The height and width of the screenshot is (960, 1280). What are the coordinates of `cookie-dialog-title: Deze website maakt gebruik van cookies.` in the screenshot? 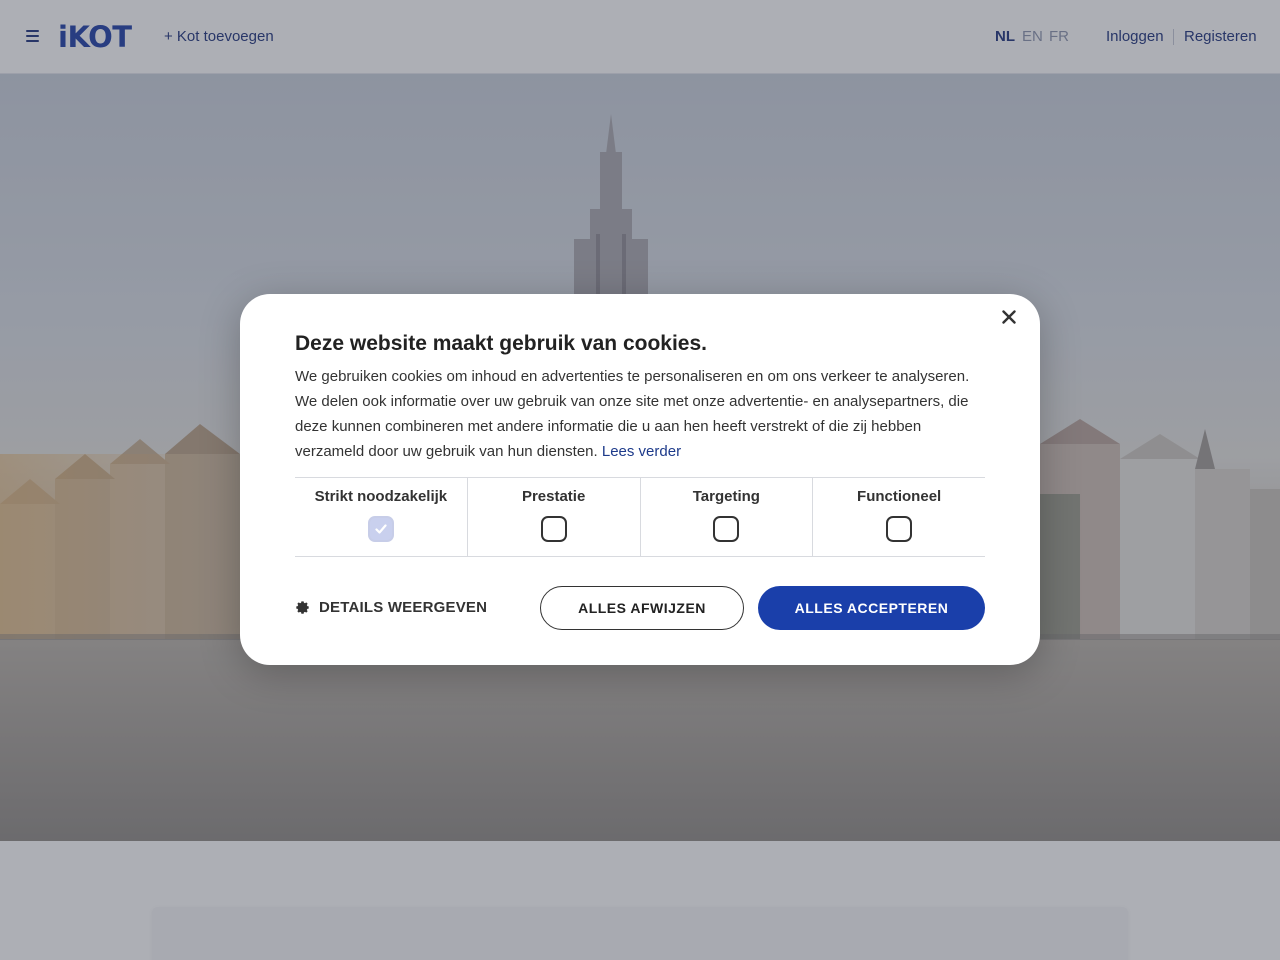 It's located at (501, 343).